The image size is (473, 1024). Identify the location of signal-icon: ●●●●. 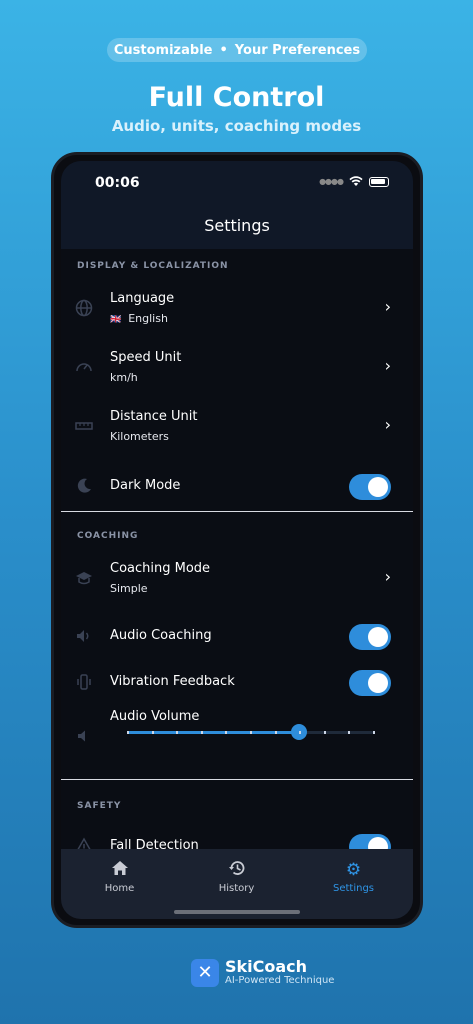
(331, 181).